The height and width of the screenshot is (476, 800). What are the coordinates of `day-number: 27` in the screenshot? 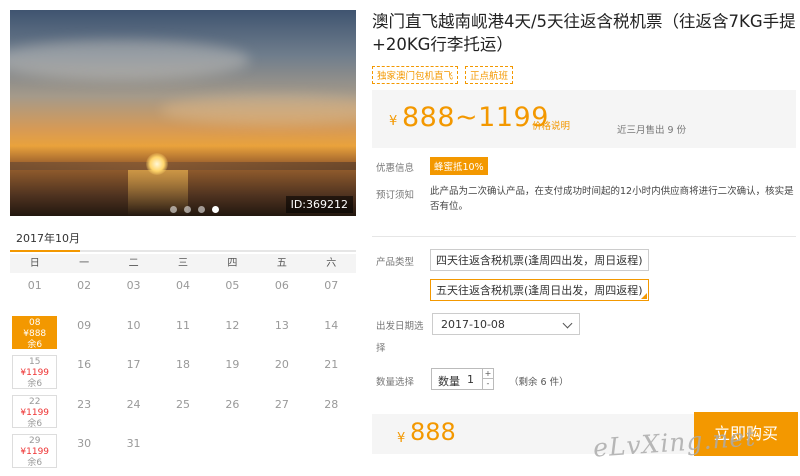 It's located at (281, 404).